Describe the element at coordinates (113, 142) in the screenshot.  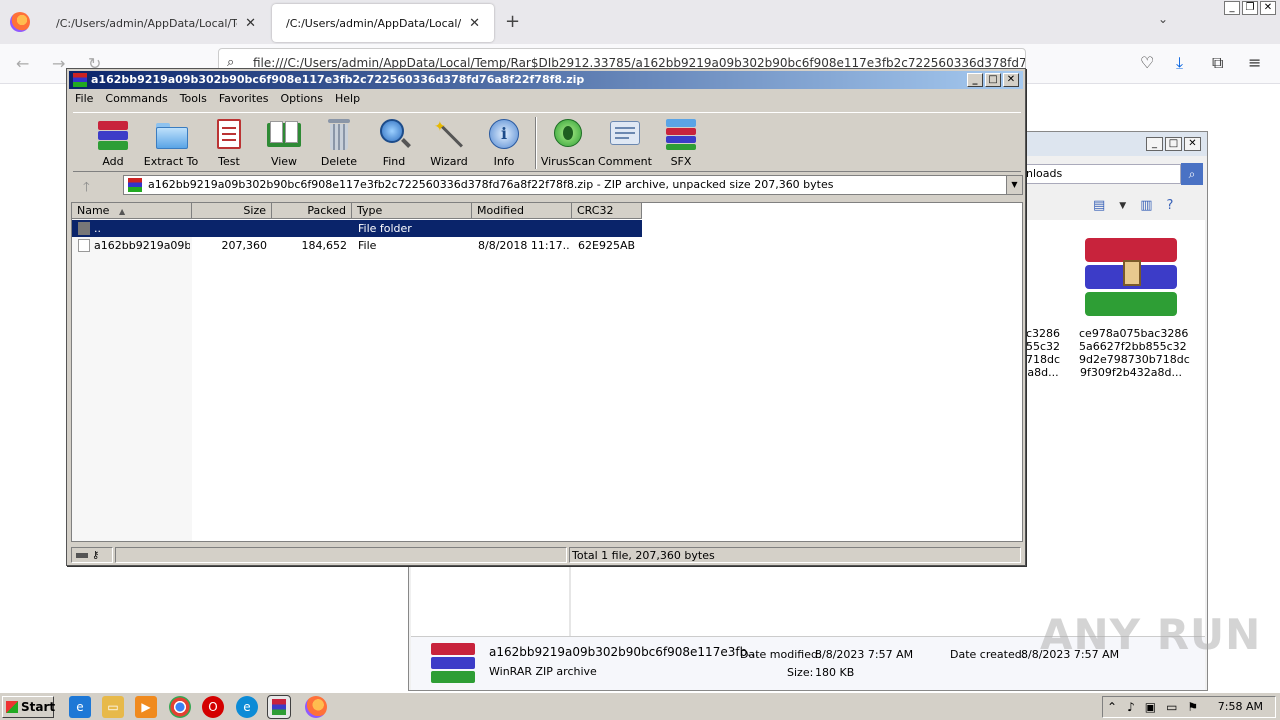
I see `add-button: Add` at that location.